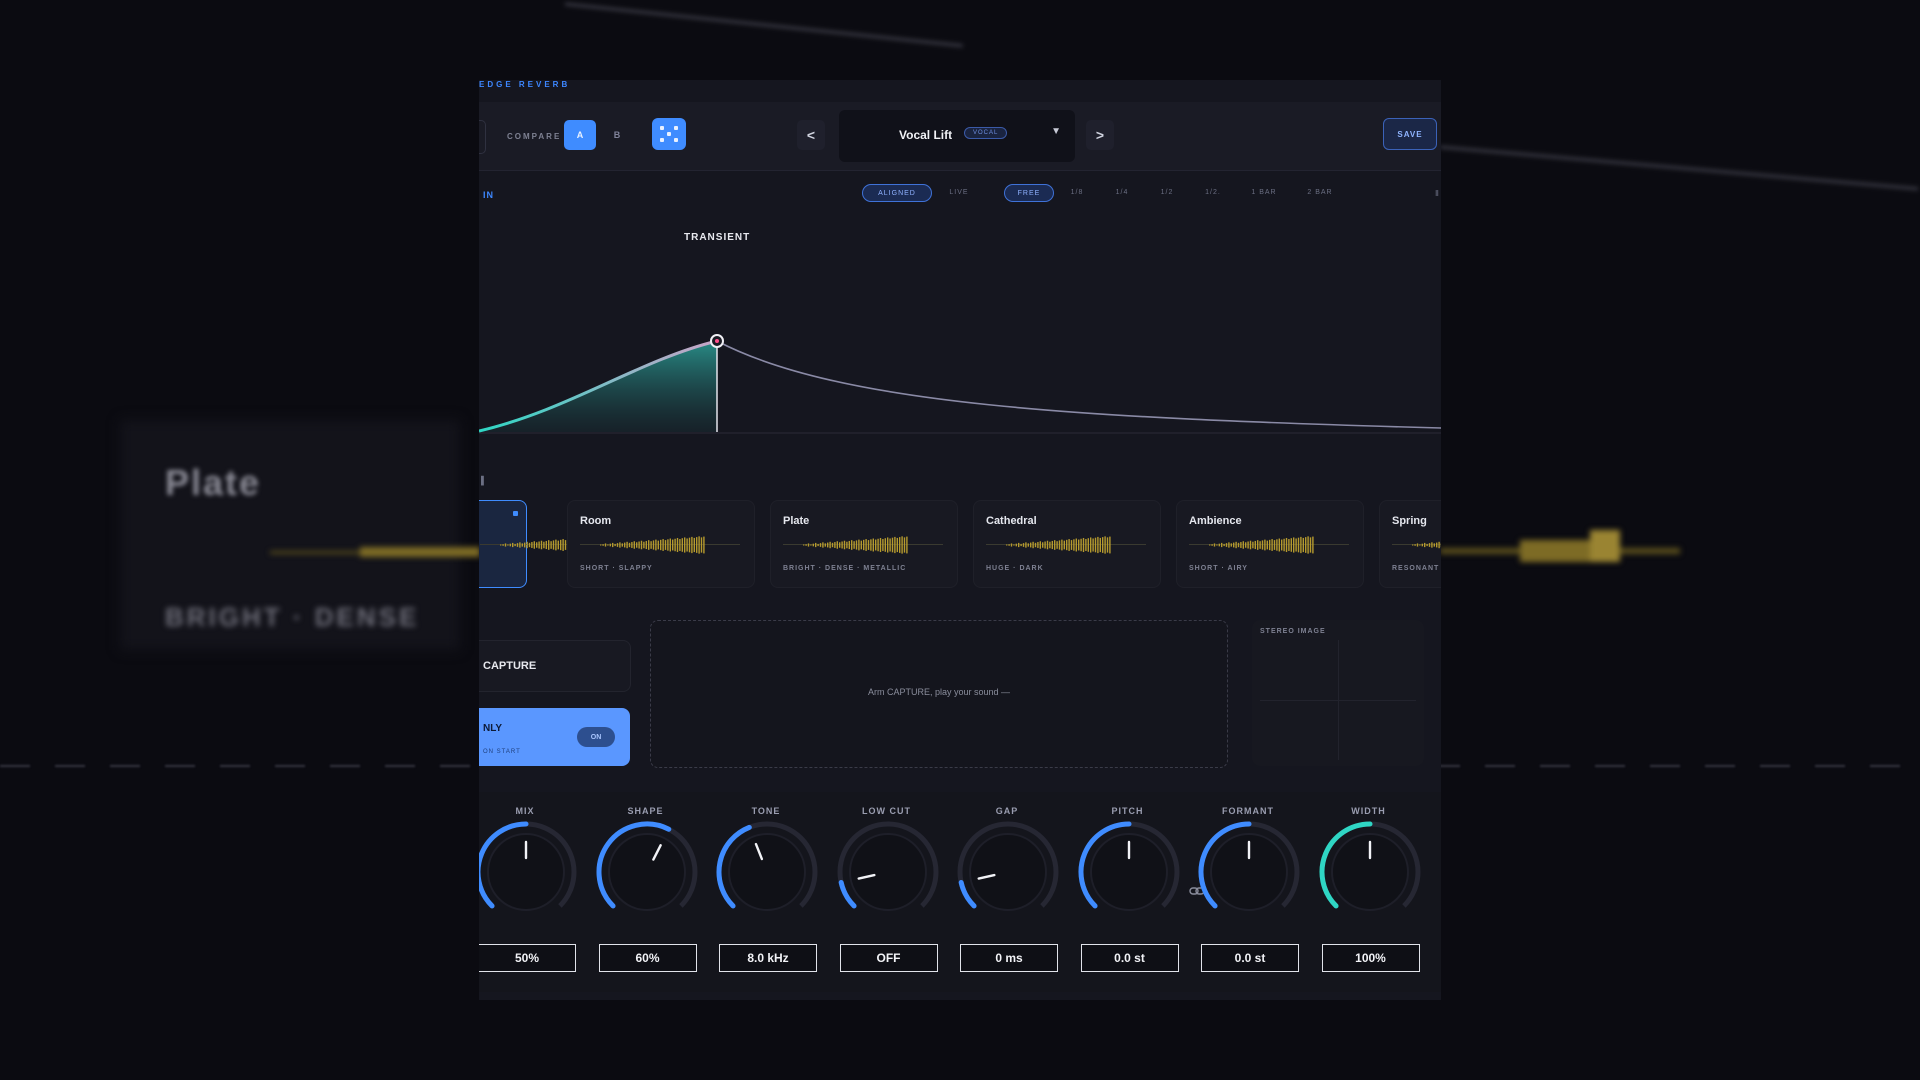 This screenshot has height=1080, width=1920. What do you see at coordinates (1409, 521) in the screenshot?
I see `reverb-type-name: Spring` at bounding box center [1409, 521].